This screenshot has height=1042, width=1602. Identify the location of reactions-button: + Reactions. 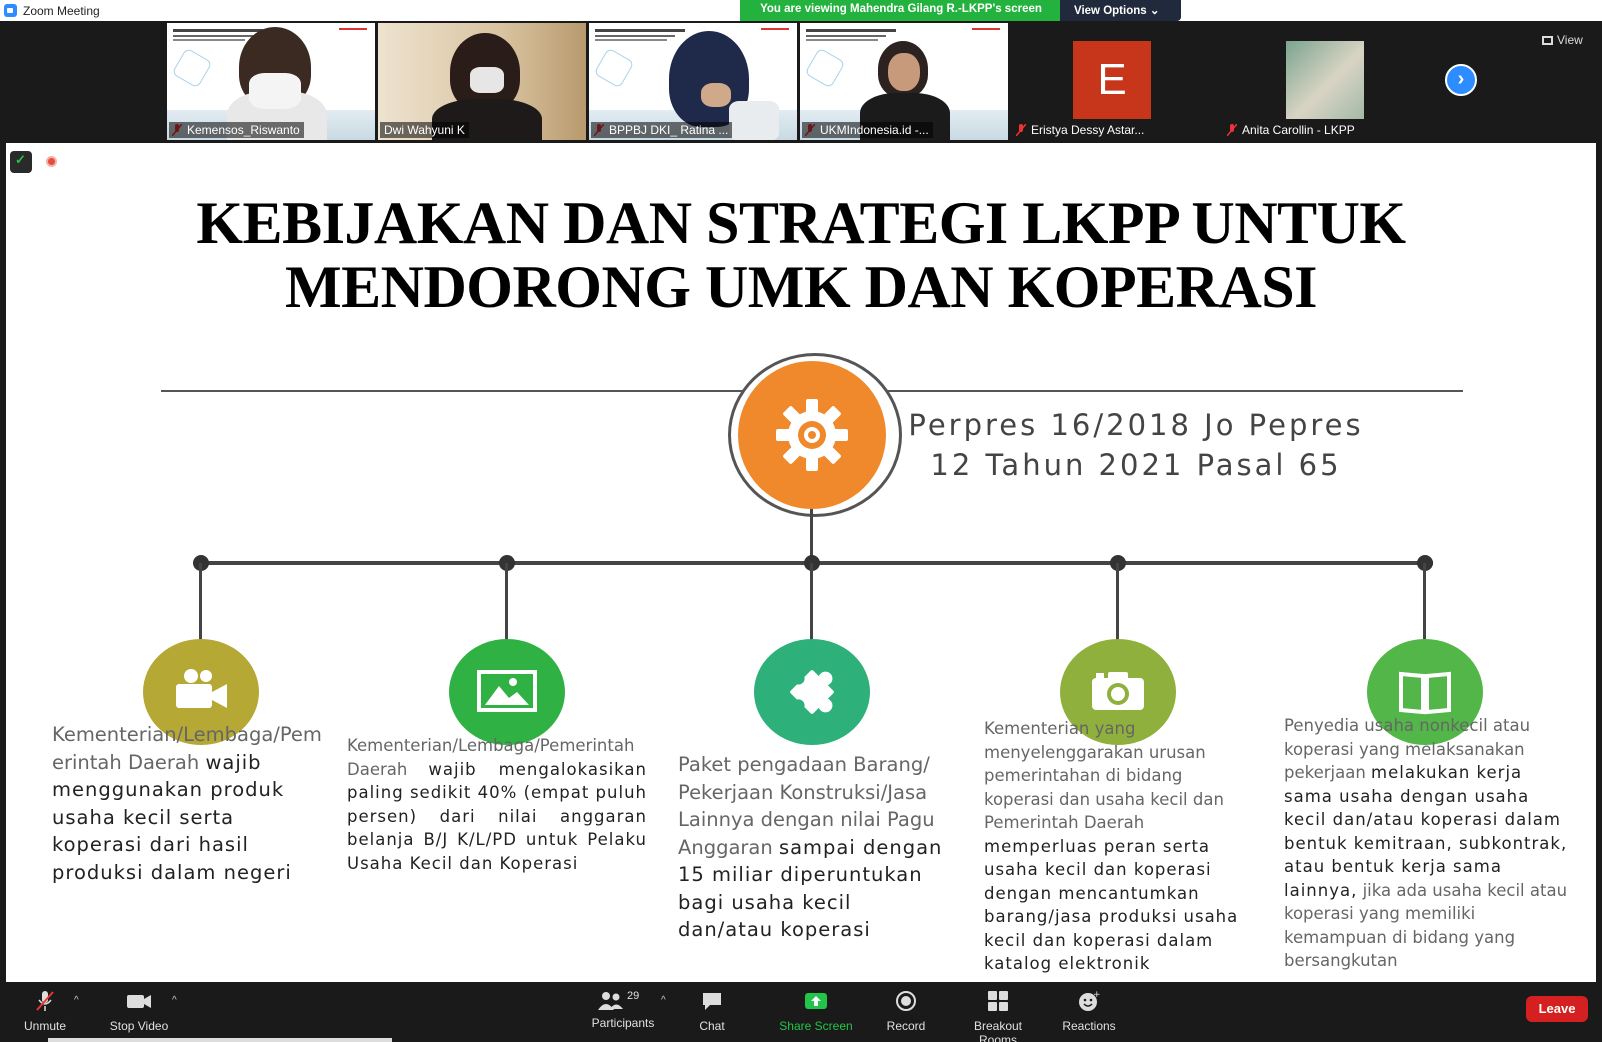
(1089, 1011).